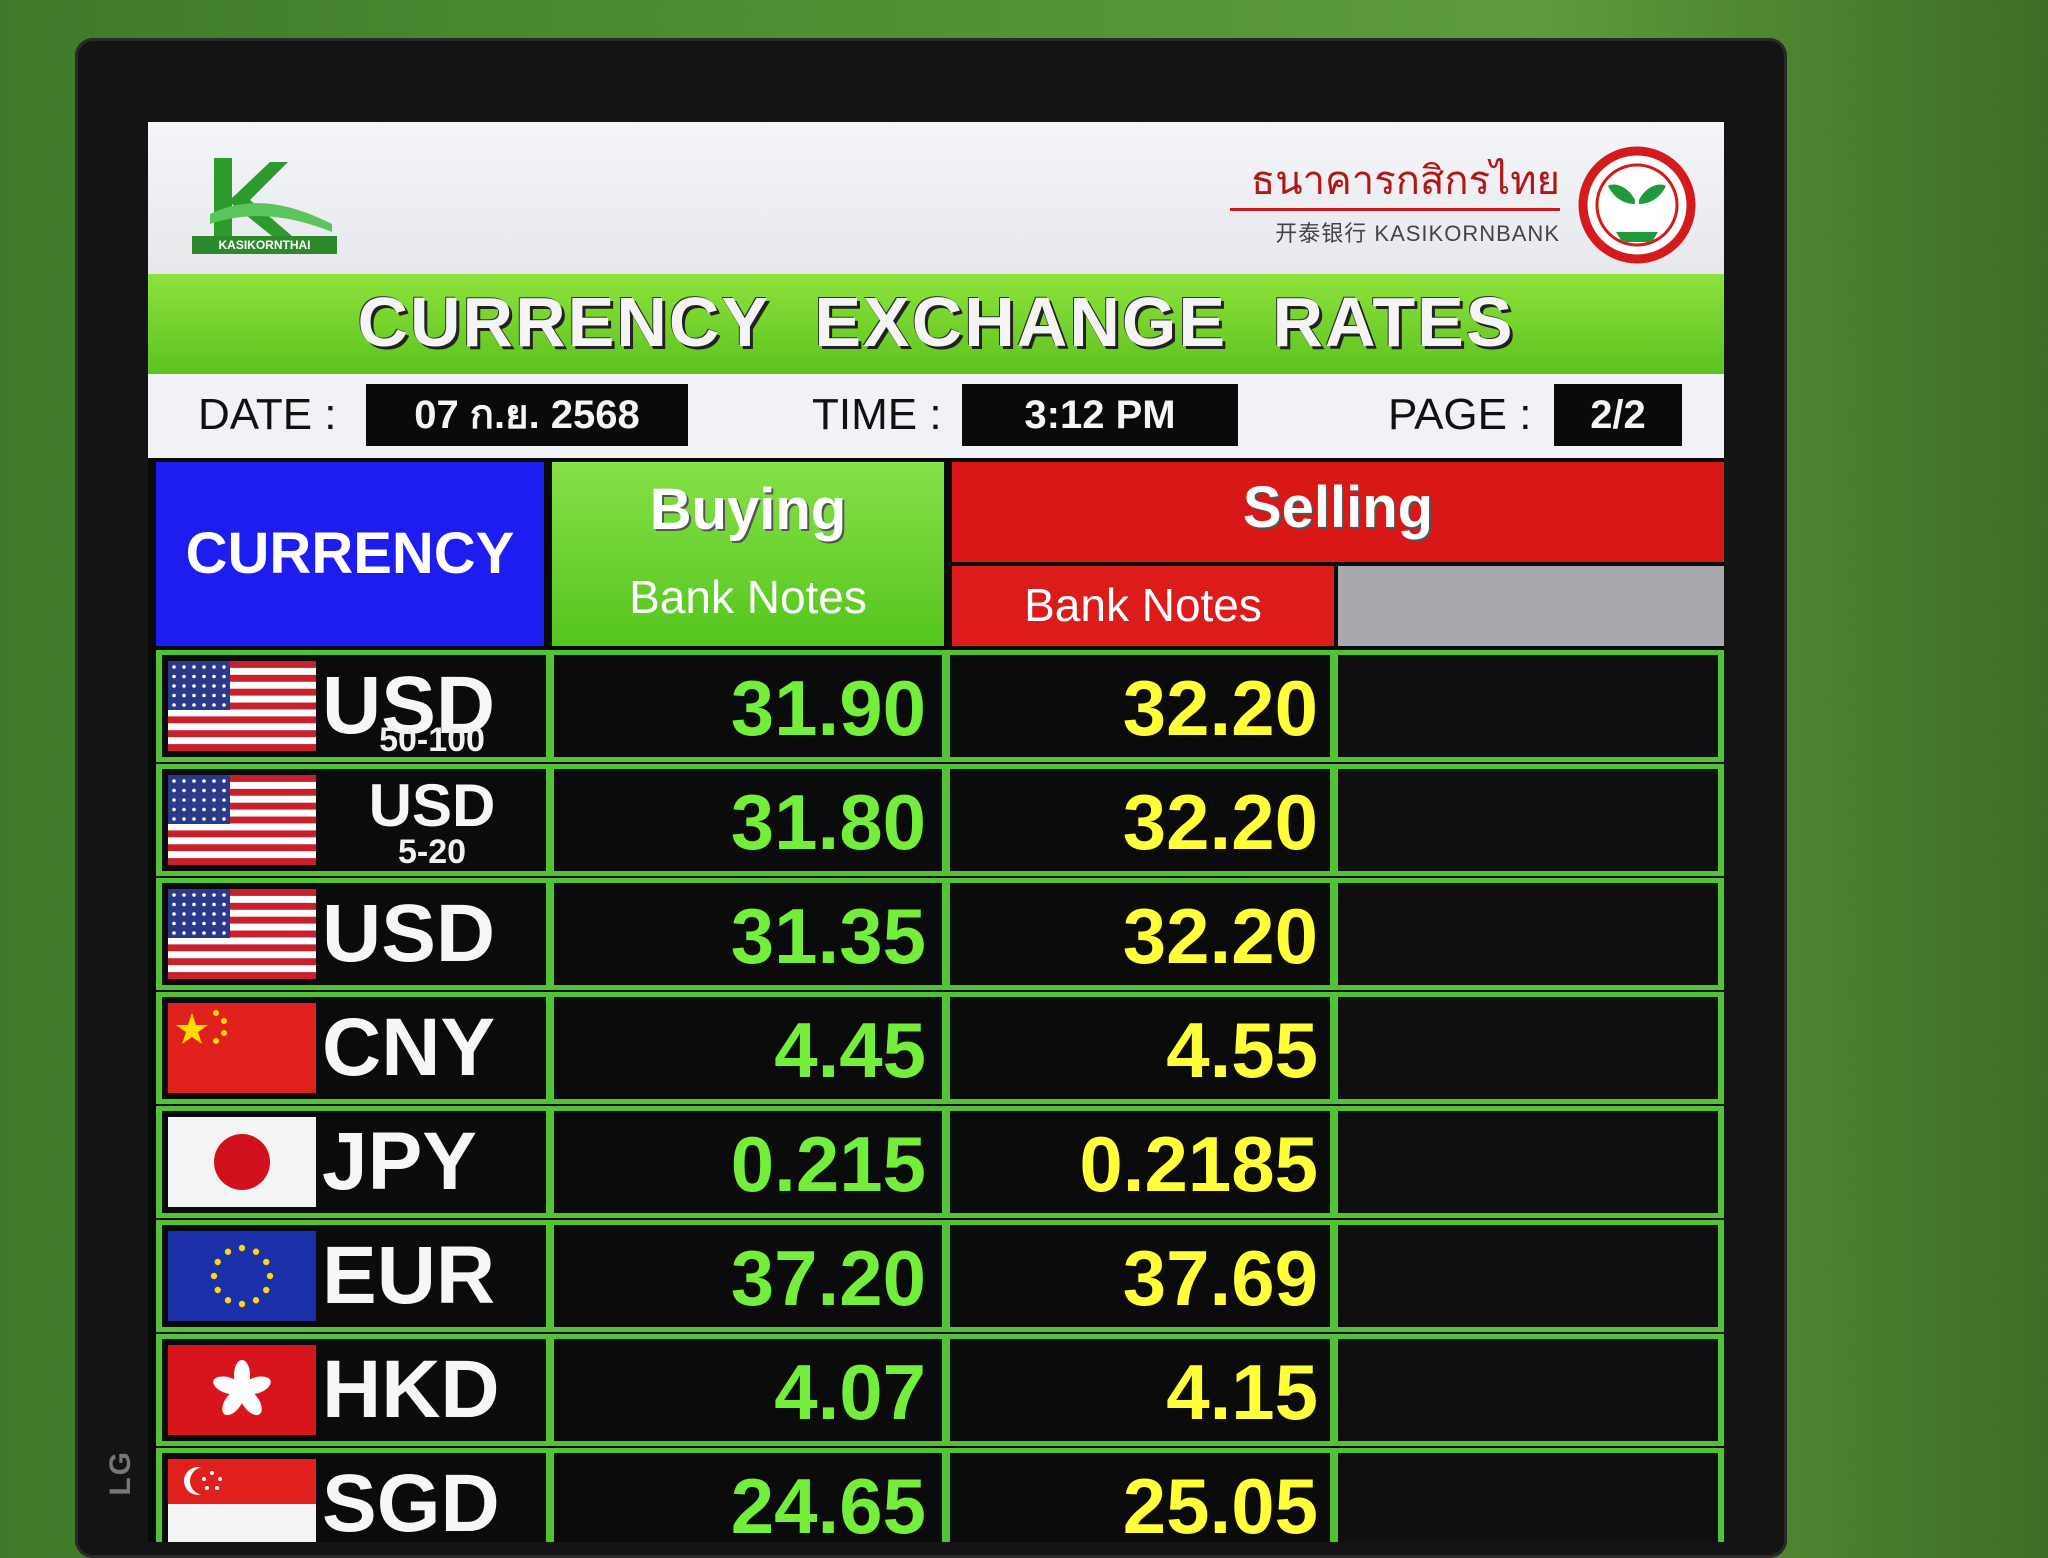  What do you see at coordinates (1198, 1164) in the screenshot?
I see `selling-rate: 0.2185` at bounding box center [1198, 1164].